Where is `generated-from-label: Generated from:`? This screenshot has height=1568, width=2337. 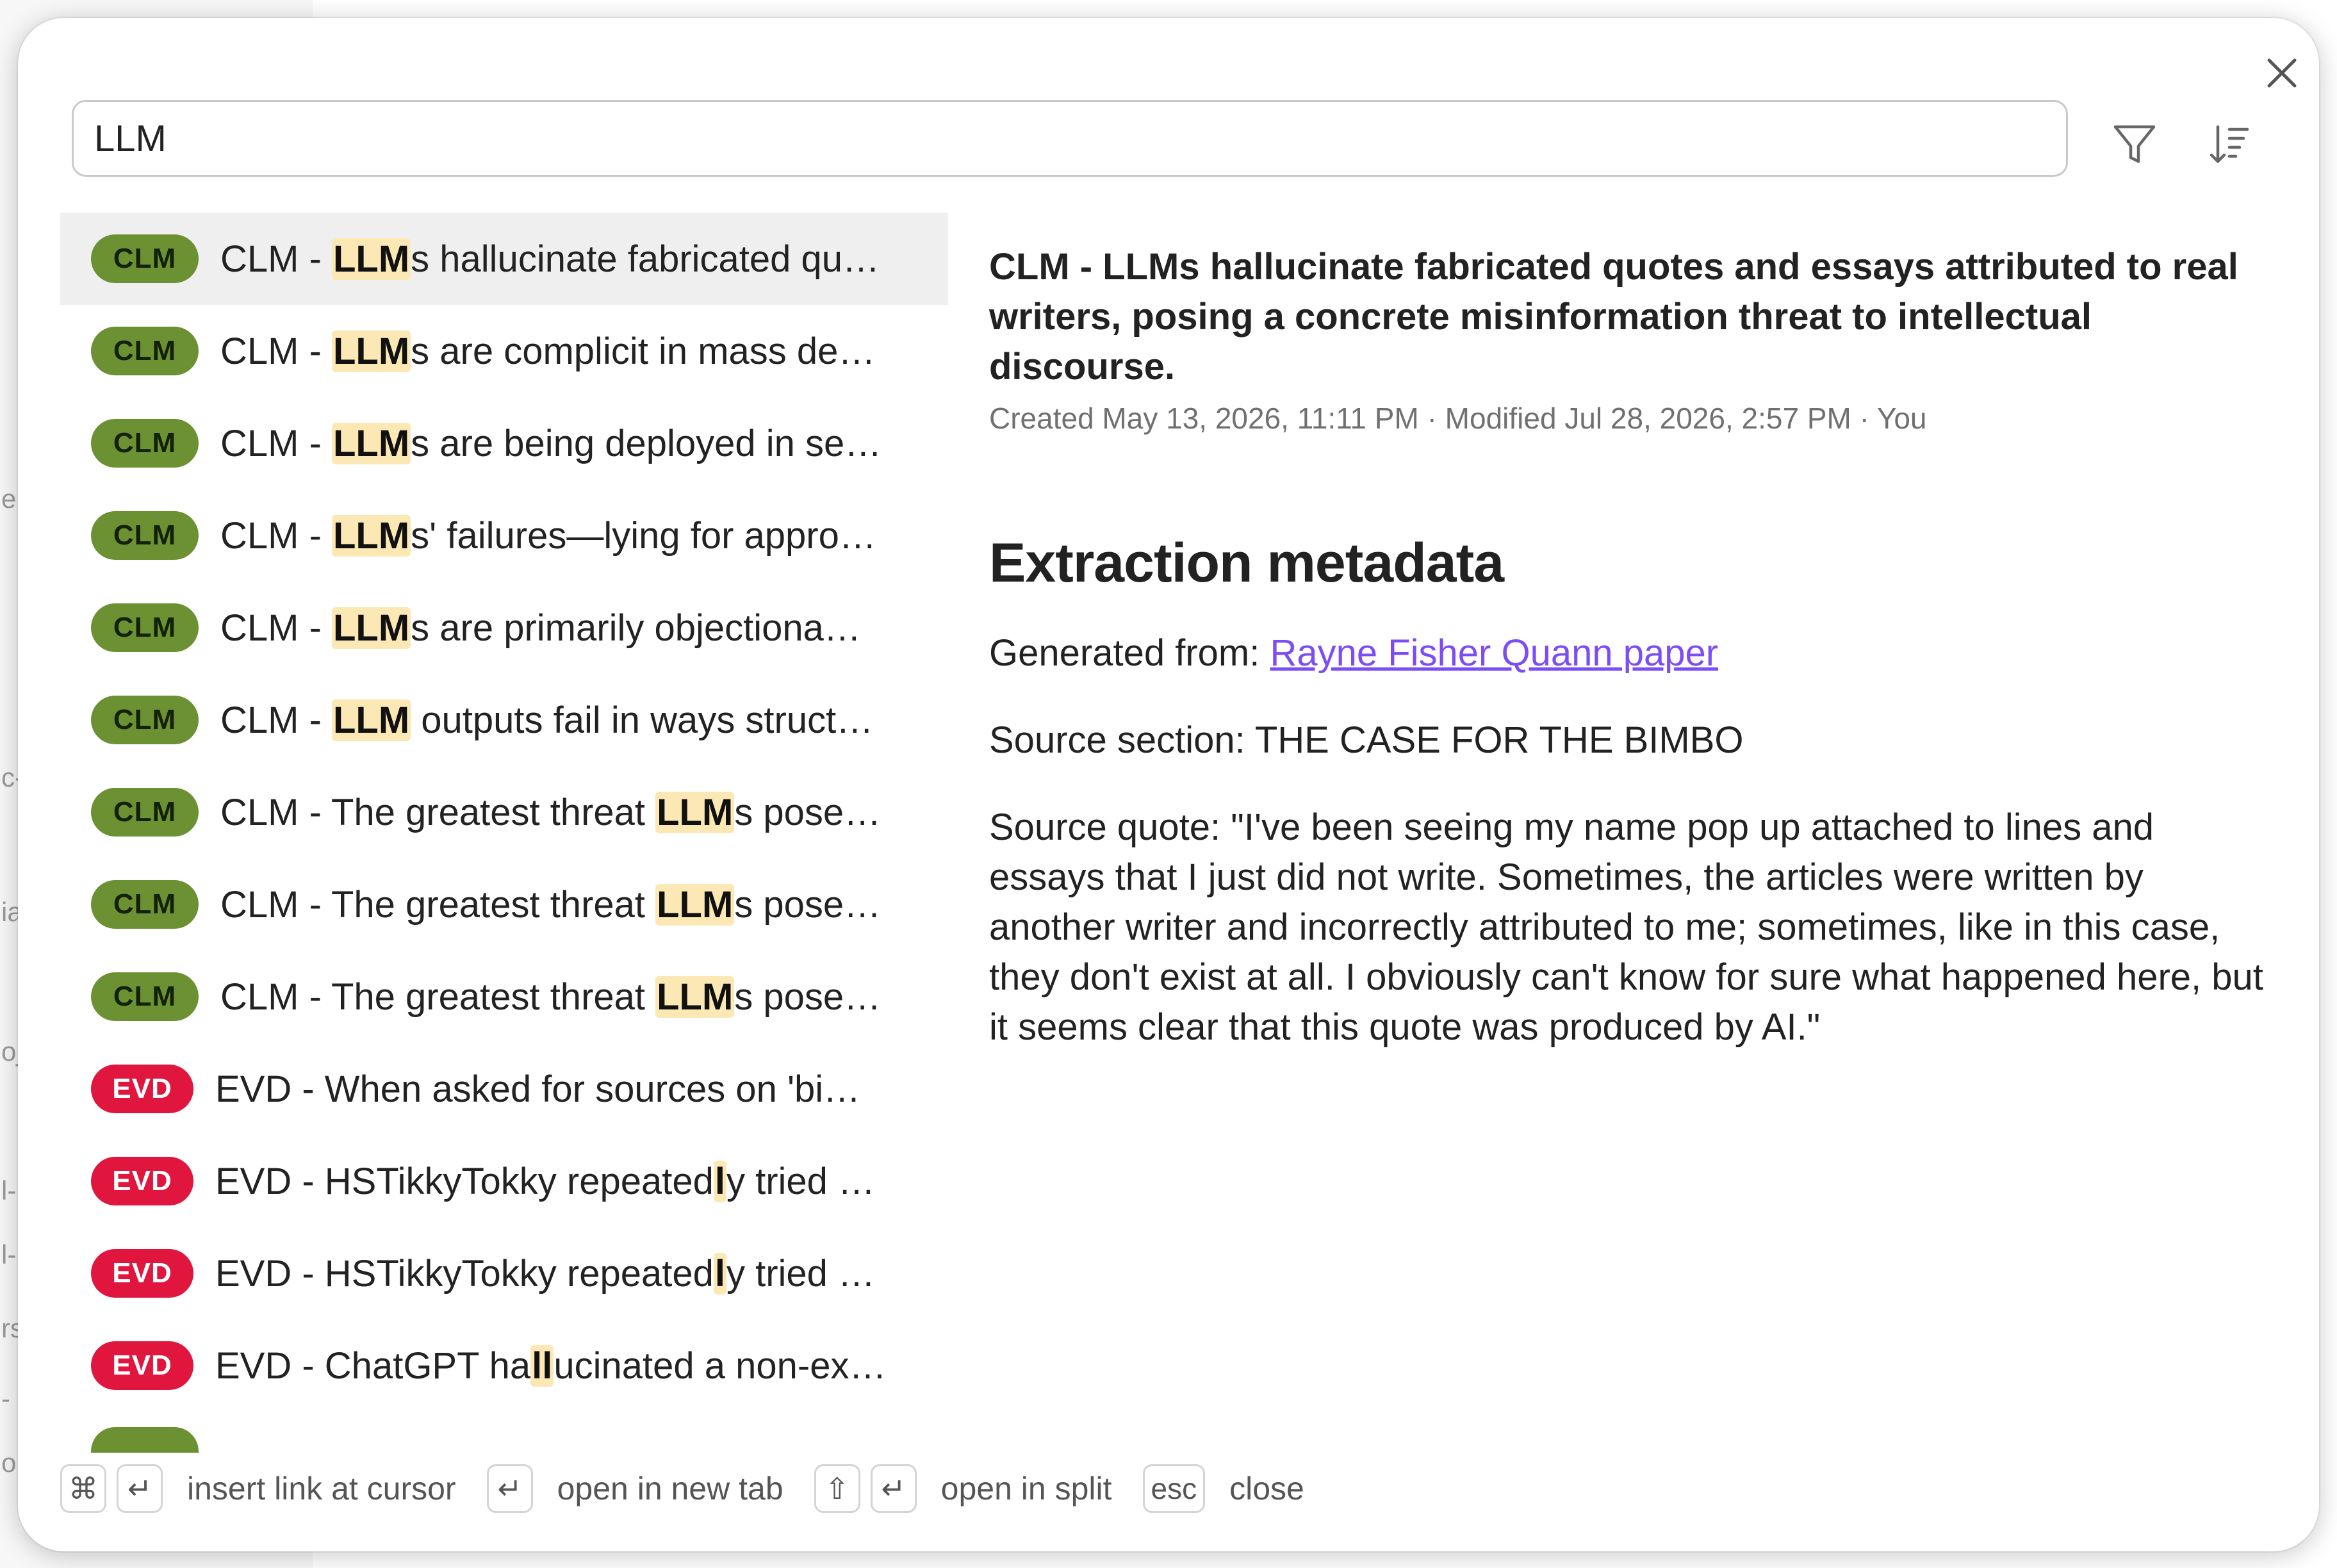 generated-from-label: Generated from: is located at coordinates (1129, 653).